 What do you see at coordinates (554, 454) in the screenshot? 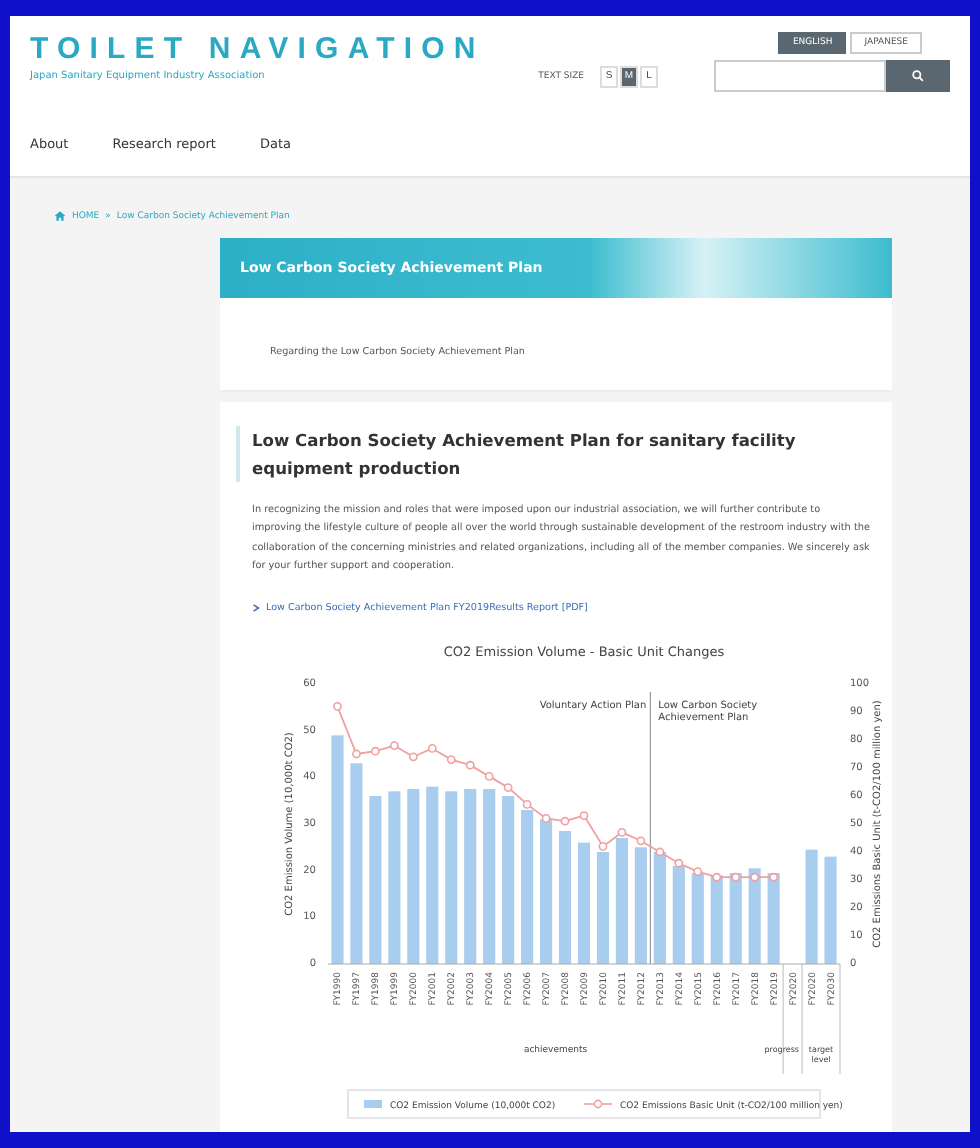
I see `section-heading: Low Carbon Society Achievement Plan for sanitary facility equipment production` at bounding box center [554, 454].